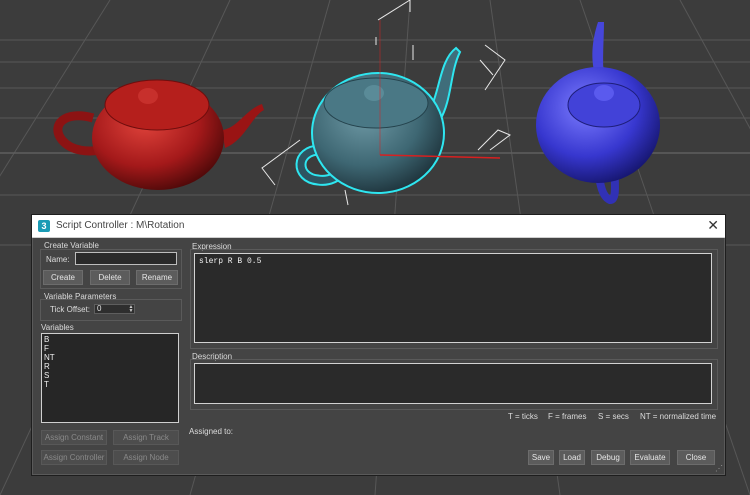 The height and width of the screenshot is (495, 750). I want to click on legend-ticks: T = ticks, so click(523, 416).